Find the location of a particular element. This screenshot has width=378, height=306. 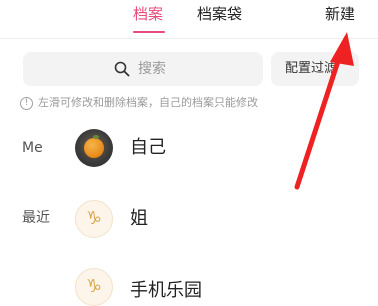

profile-name-sister: 姐 is located at coordinates (139, 219).